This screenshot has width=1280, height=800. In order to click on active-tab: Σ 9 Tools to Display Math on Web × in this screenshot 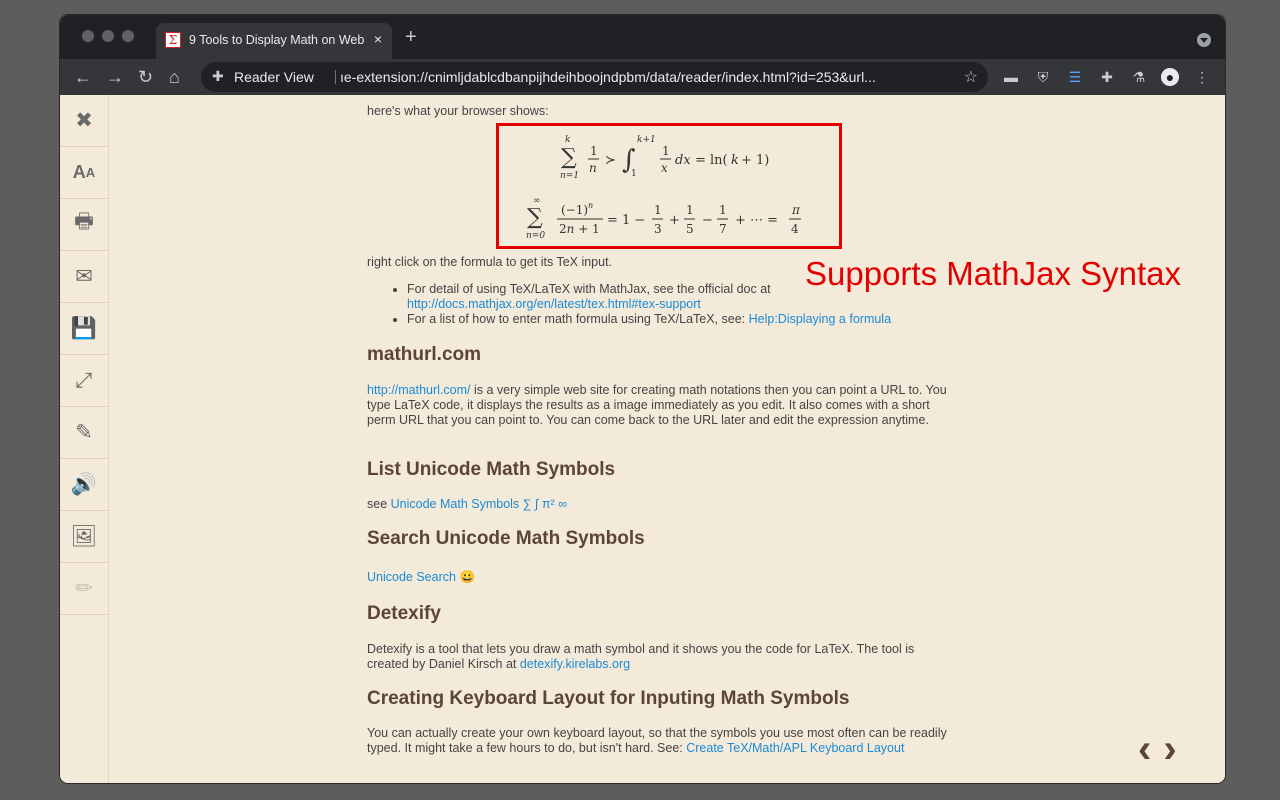, I will do `click(274, 41)`.